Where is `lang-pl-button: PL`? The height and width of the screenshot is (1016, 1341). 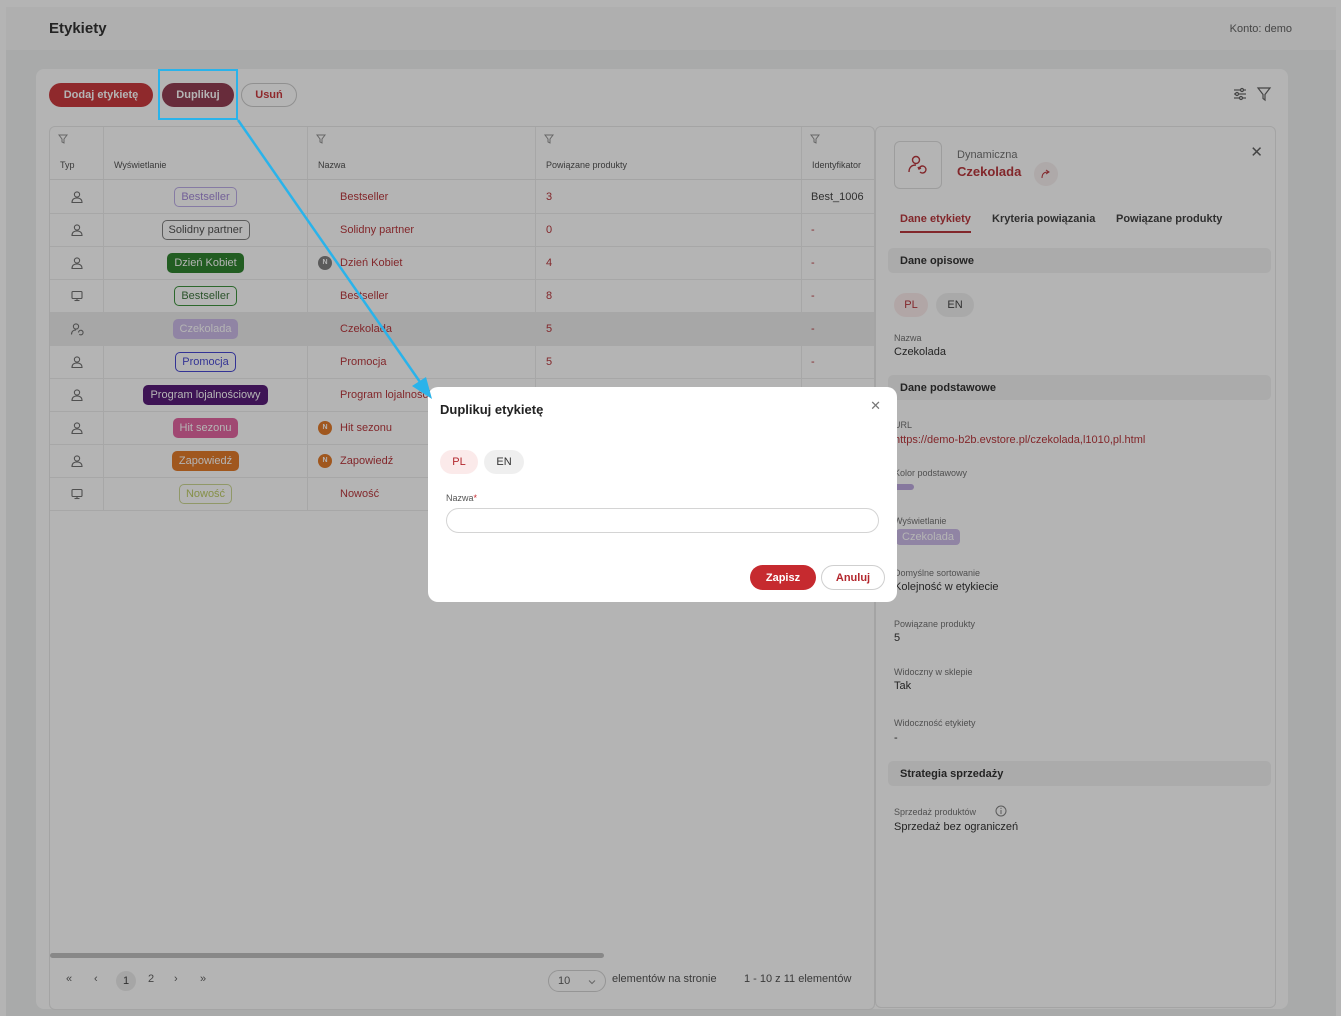
lang-pl-button: PL is located at coordinates (459, 462).